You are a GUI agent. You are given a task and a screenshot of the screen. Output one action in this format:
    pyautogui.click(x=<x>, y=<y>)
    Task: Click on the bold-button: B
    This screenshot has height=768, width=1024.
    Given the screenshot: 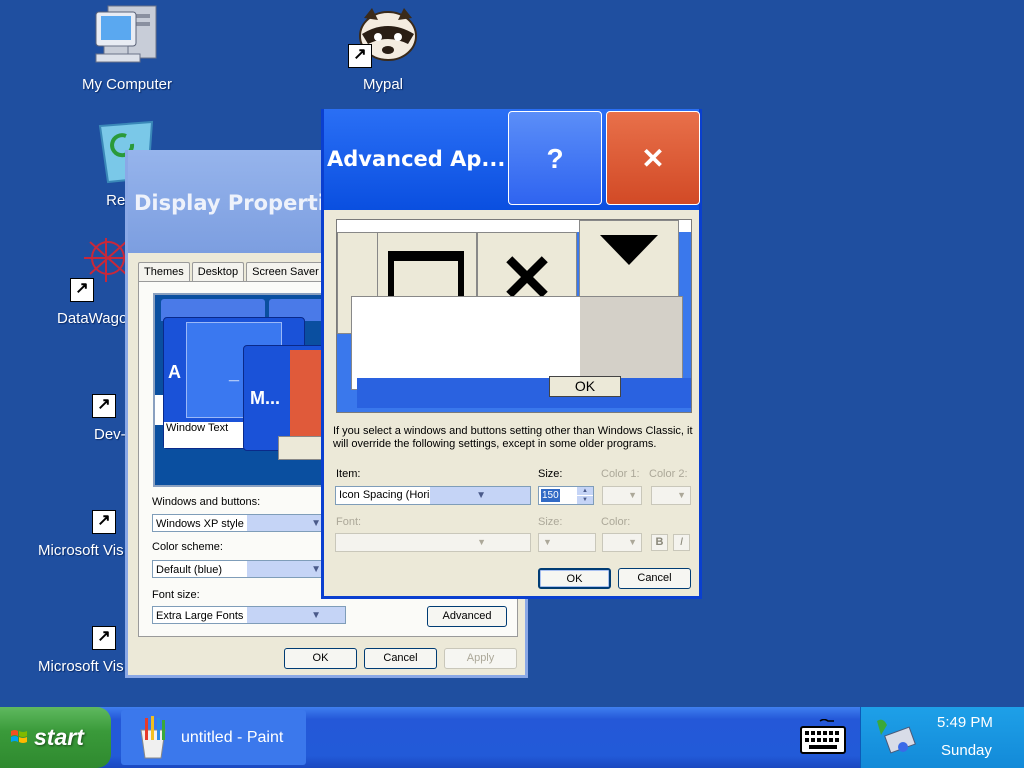 What is the action you would take?
    pyautogui.click(x=659, y=542)
    